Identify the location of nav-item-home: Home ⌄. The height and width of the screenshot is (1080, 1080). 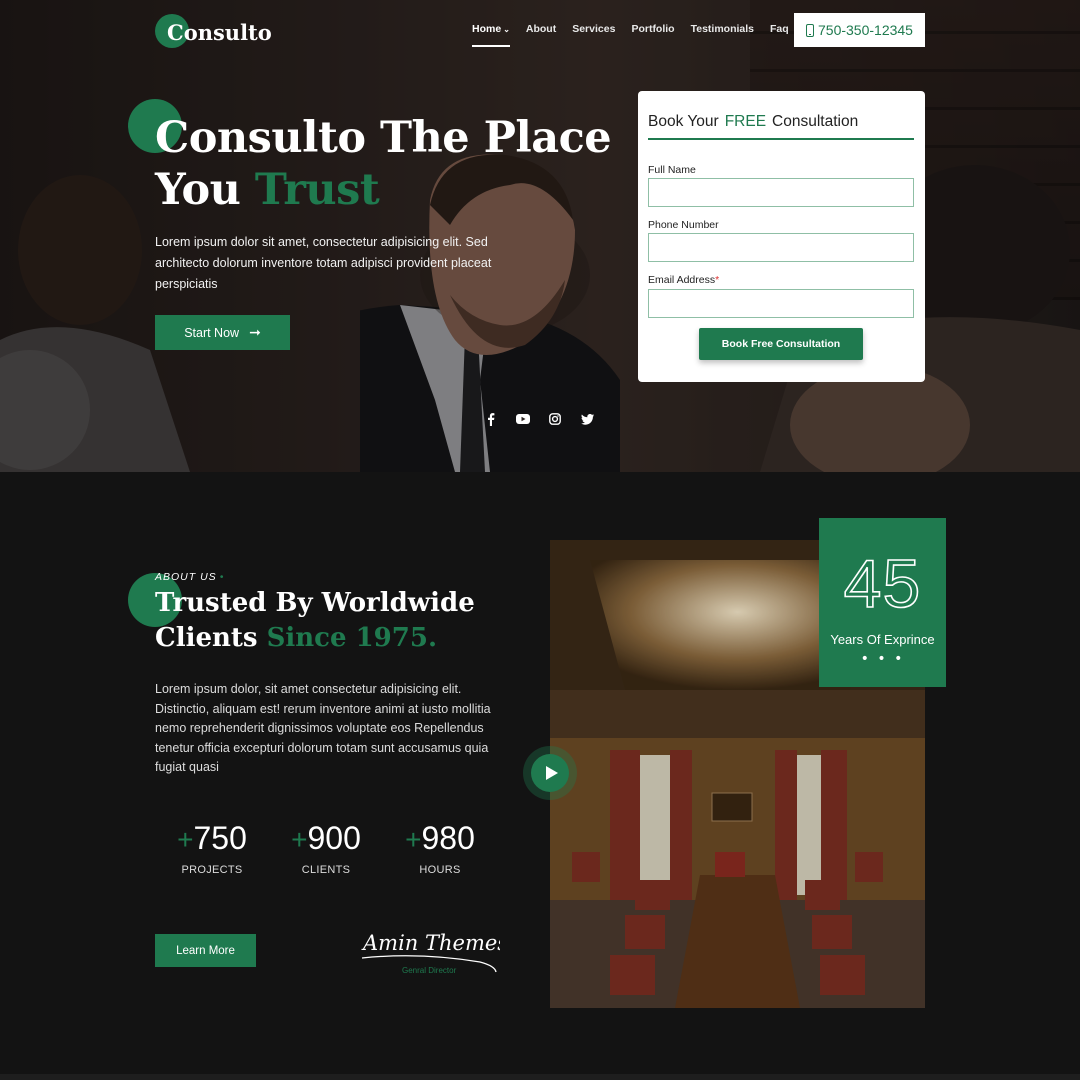
(491, 35).